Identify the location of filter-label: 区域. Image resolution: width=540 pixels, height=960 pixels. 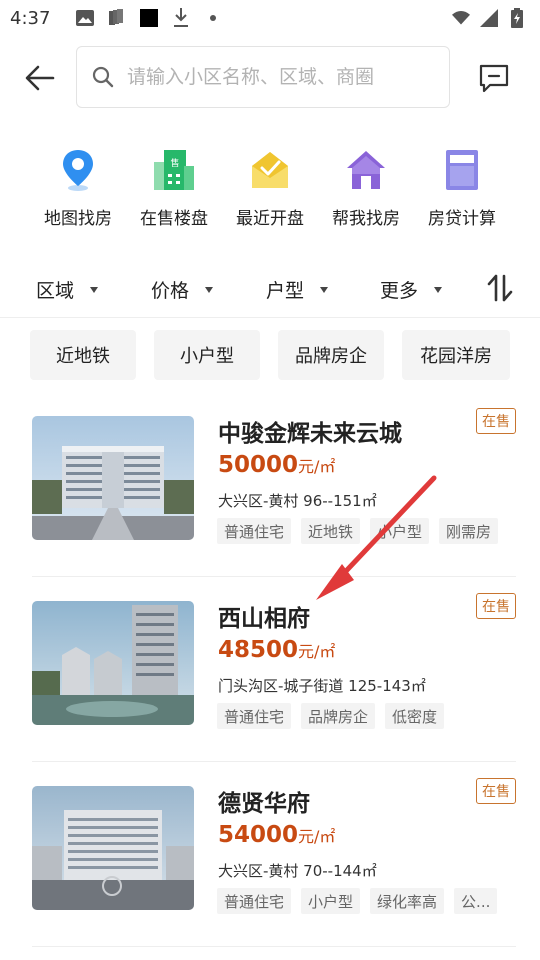
(55, 291).